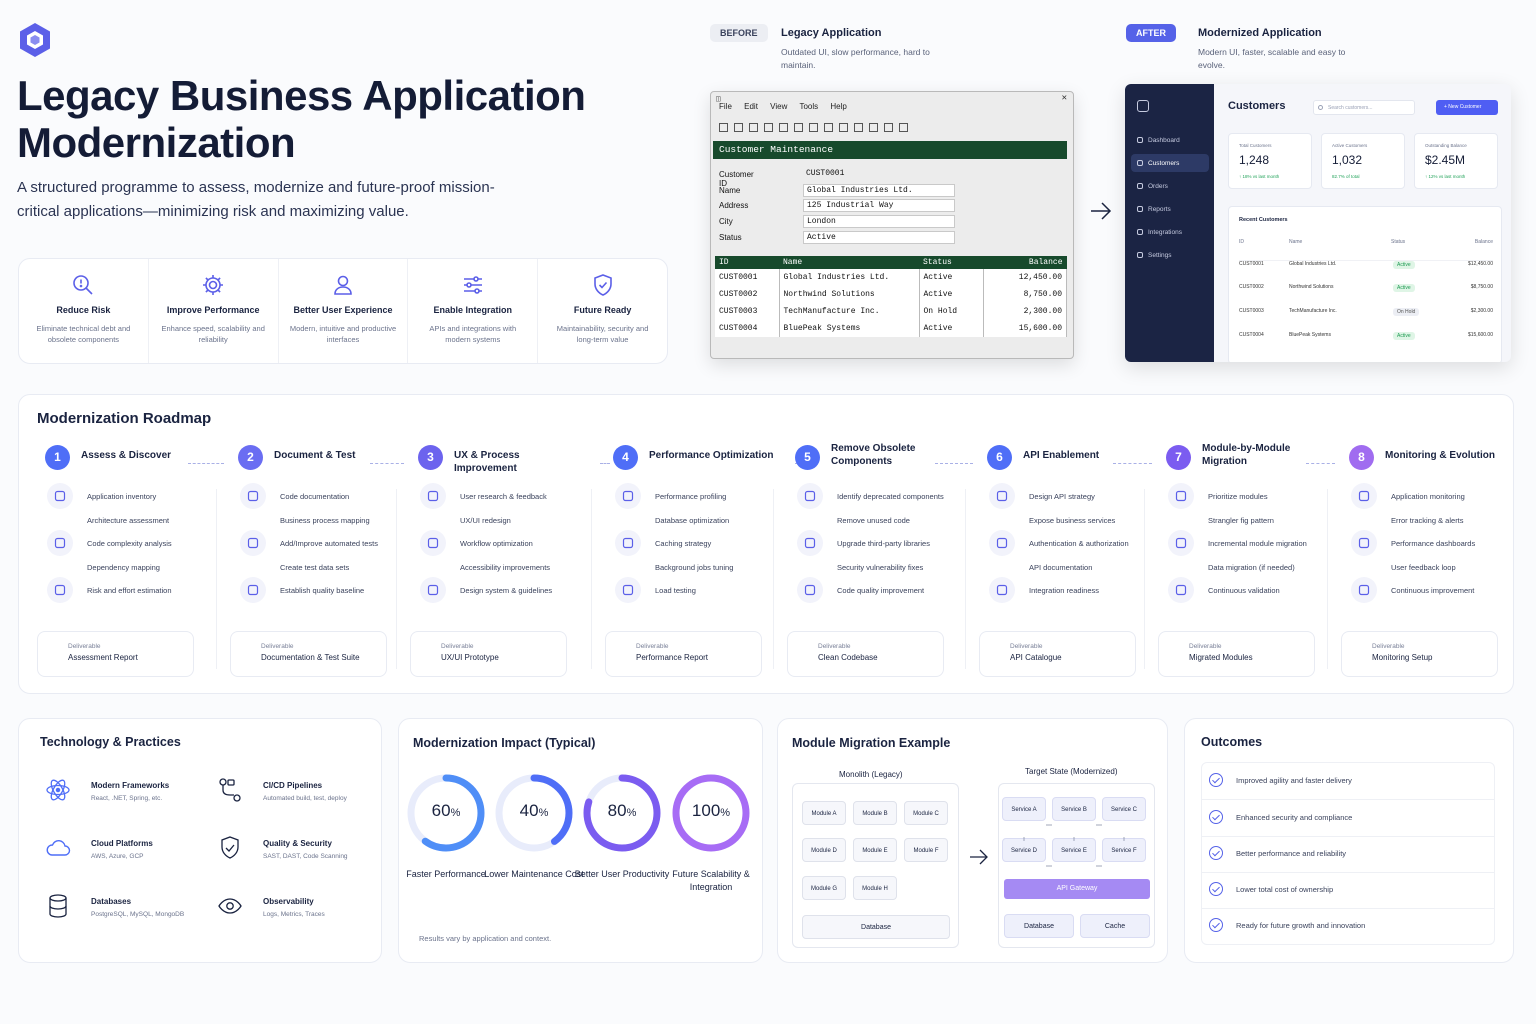 This screenshot has width=1536, height=1024. What do you see at coordinates (783, 127) in the screenshot?
I see `toolbar-search-icon` at bounding box center [783, 127].